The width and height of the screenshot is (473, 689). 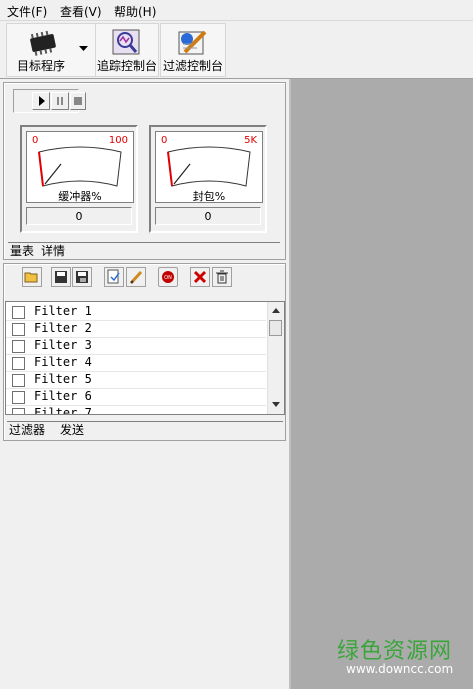 I want to click on filter-row: Filter 5, so click(x=136, y=380).